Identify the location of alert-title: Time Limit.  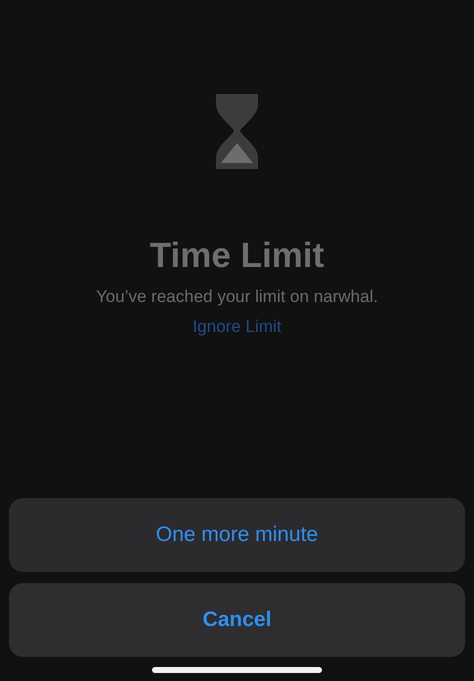
(237, 256).